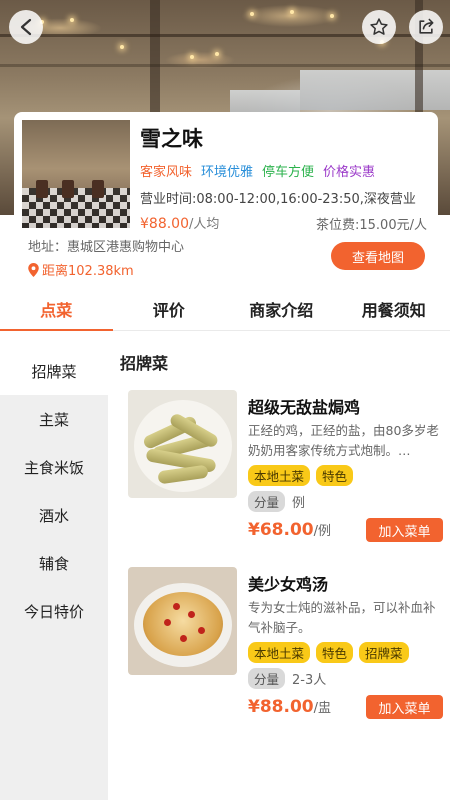 This screenshot has height=800, width=450. I want to click on dish-tags: 本地土菜 特色 招牌菜, so click(328, 652).